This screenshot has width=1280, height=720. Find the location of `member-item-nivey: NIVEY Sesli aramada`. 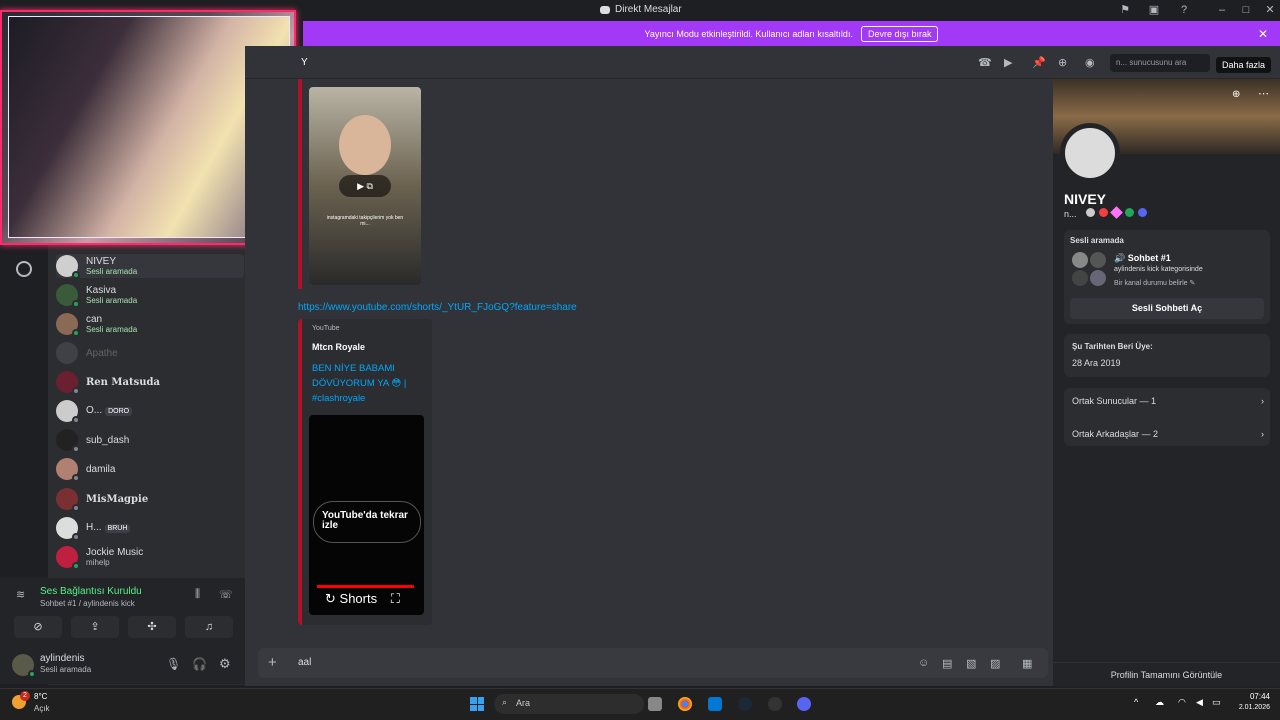

member-item-nivey: NIVEY Sesli aramada is located at coordinates (150, 266).